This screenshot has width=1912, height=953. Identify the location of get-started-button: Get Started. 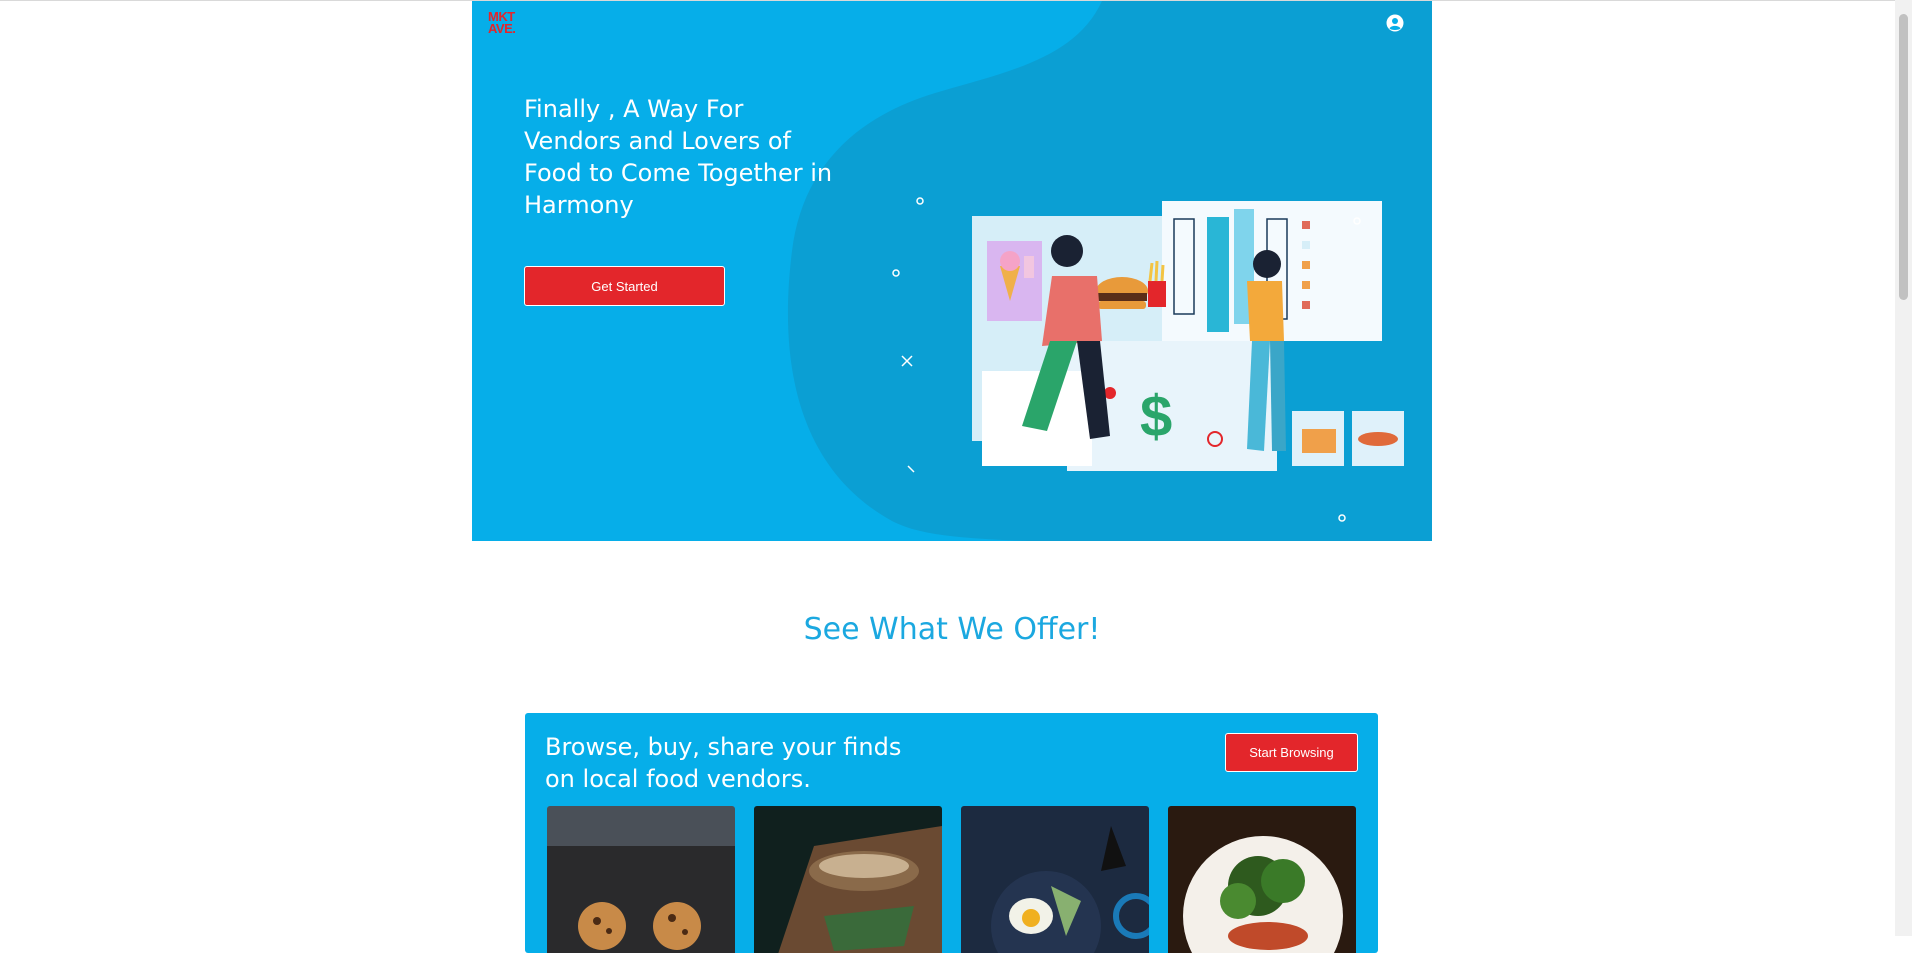
(624, 286).